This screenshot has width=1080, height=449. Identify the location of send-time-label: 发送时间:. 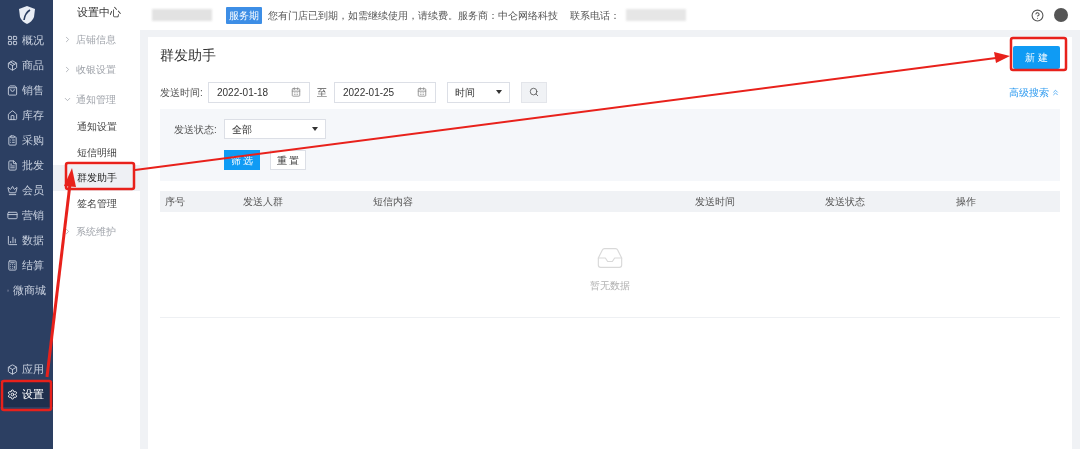
(182, 92).